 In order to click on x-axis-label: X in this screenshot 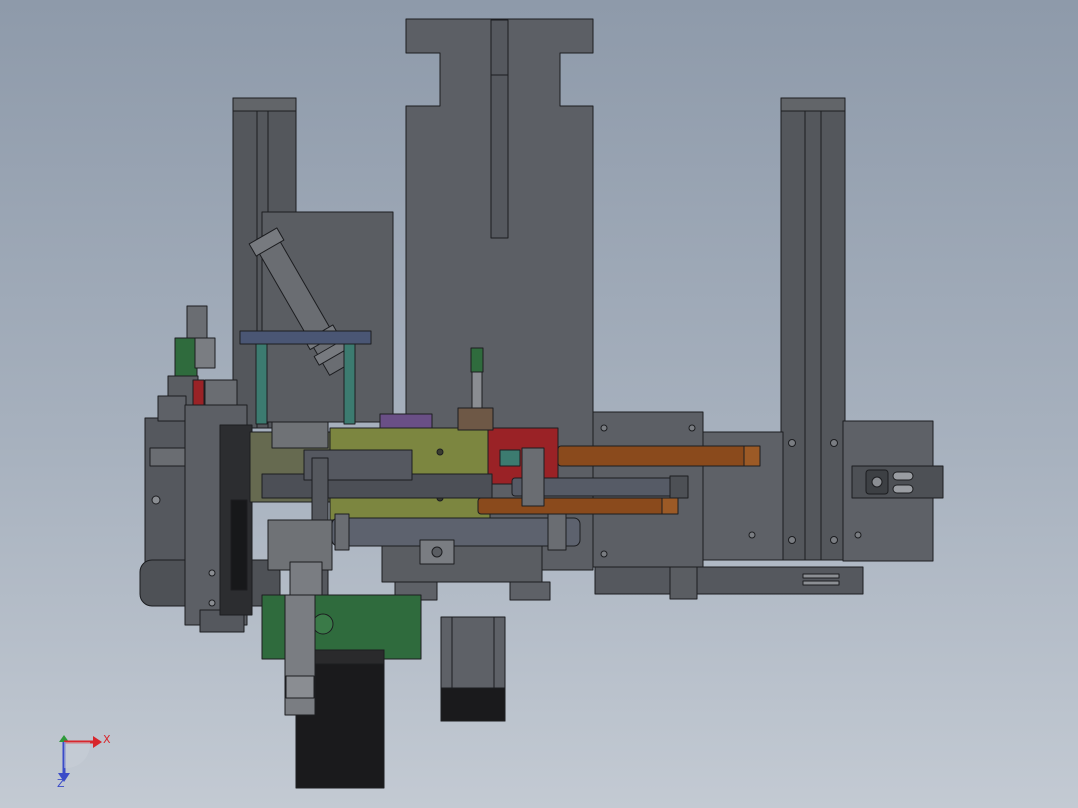, I will do `click(107, 739)`.